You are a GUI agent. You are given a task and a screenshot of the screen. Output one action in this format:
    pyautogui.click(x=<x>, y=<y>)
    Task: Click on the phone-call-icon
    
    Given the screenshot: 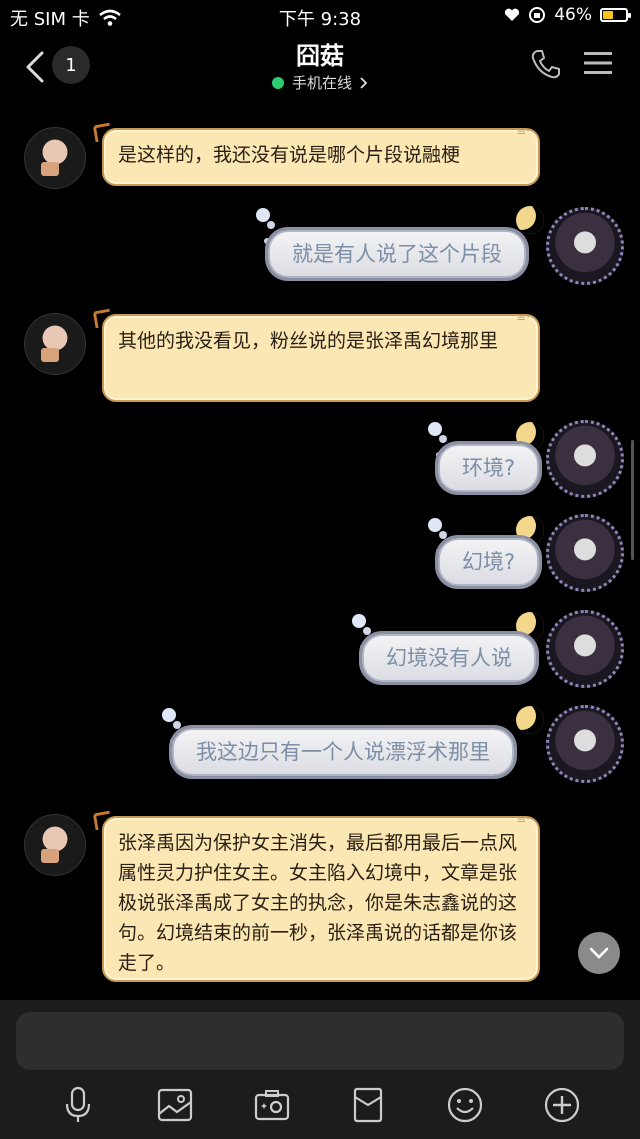 What is the action you would take?
    pyautogui.click(x=546, y=64)
    